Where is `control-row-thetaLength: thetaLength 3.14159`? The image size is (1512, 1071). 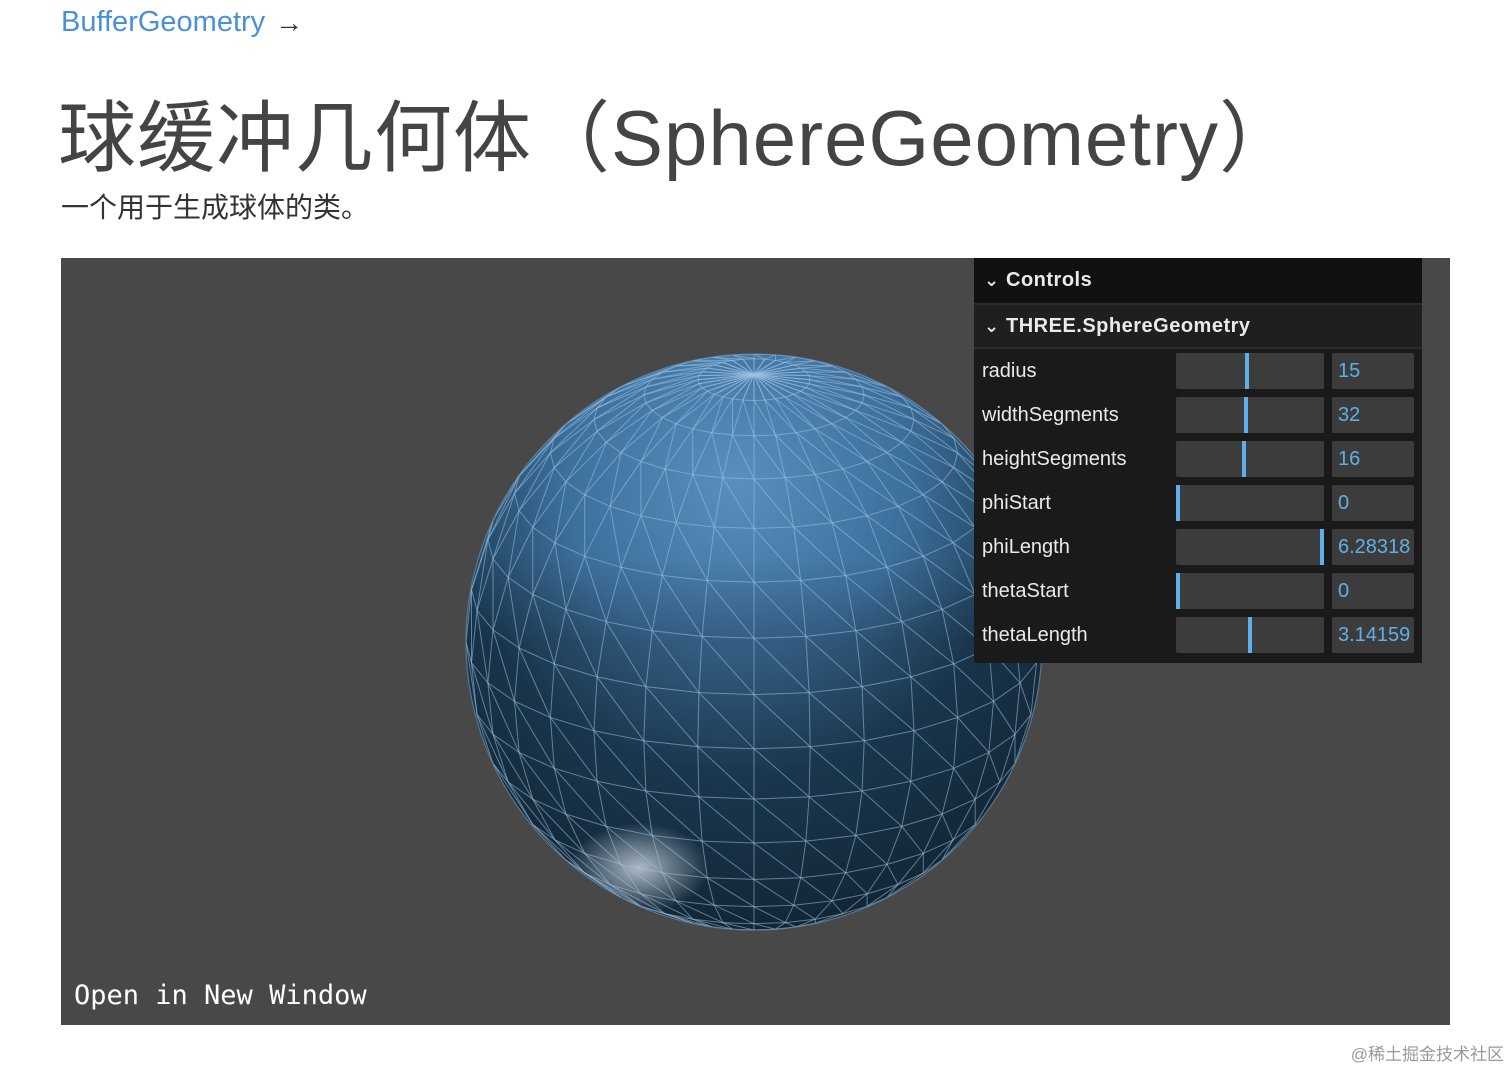 control-row-thetaLength: thetaLength 3.14159 is located at coordinates (1198, 635).